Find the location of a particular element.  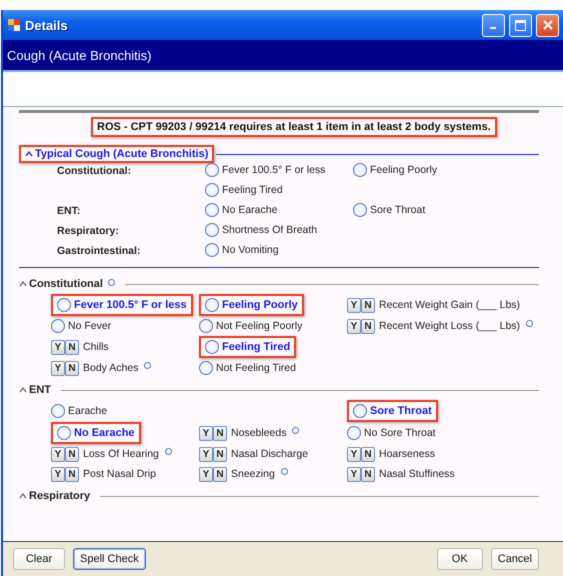

section-title: Constitutional is located at coordinates (66, 284).